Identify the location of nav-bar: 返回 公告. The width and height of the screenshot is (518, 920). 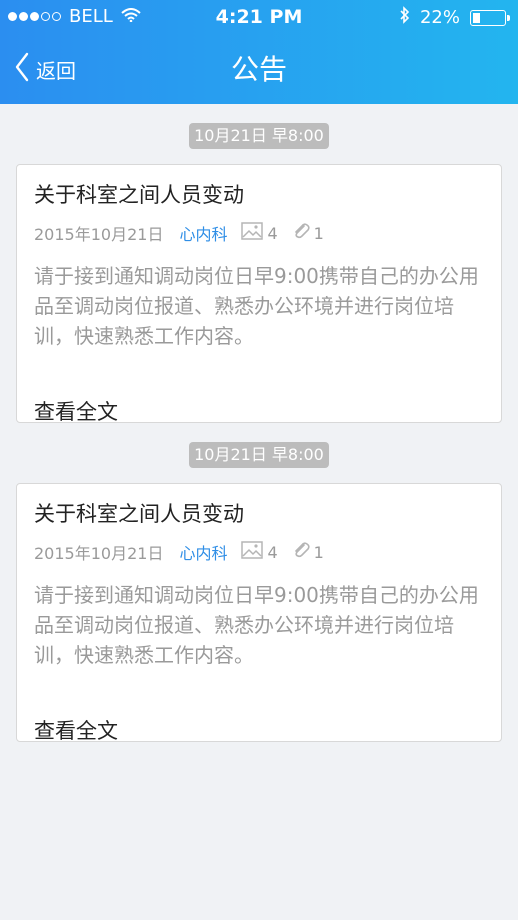
(259, 69).